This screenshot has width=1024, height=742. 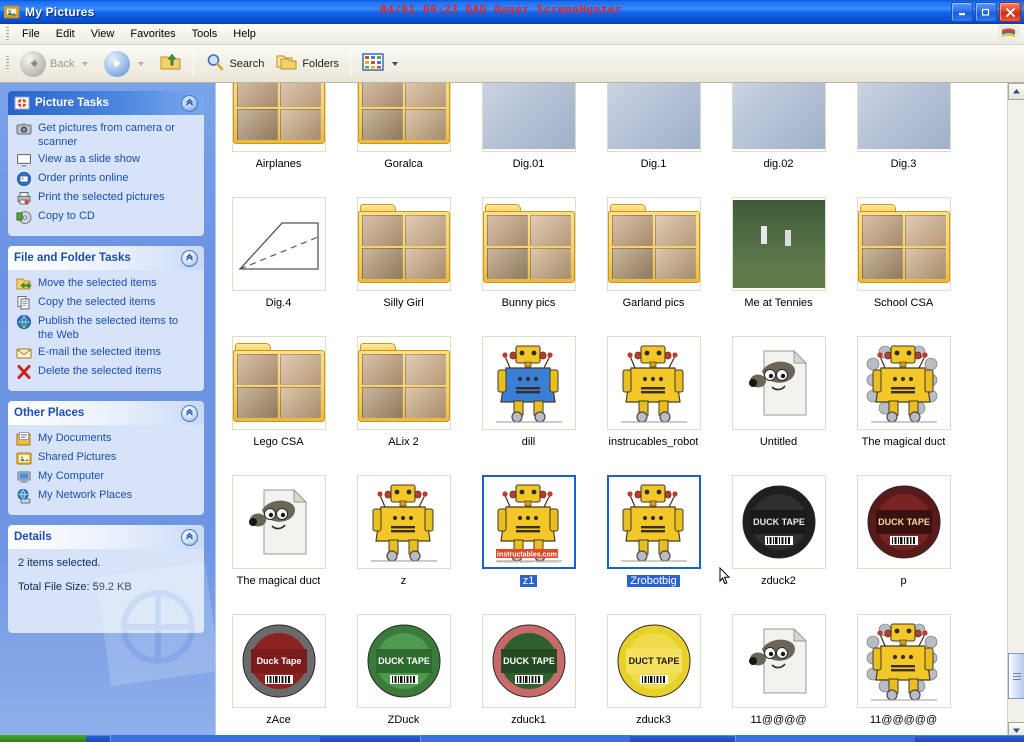 I want to click on file-item: Duck Tape zAce, so click(x=278, y=674).